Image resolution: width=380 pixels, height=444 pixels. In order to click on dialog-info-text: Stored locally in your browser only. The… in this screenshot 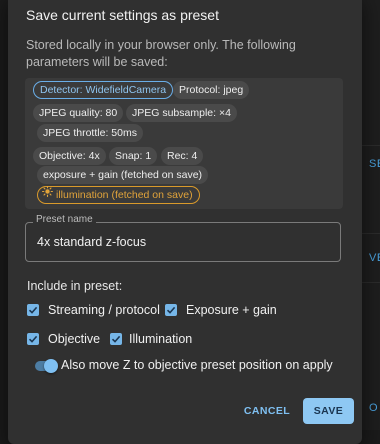, I will do `click(161, 53)`.